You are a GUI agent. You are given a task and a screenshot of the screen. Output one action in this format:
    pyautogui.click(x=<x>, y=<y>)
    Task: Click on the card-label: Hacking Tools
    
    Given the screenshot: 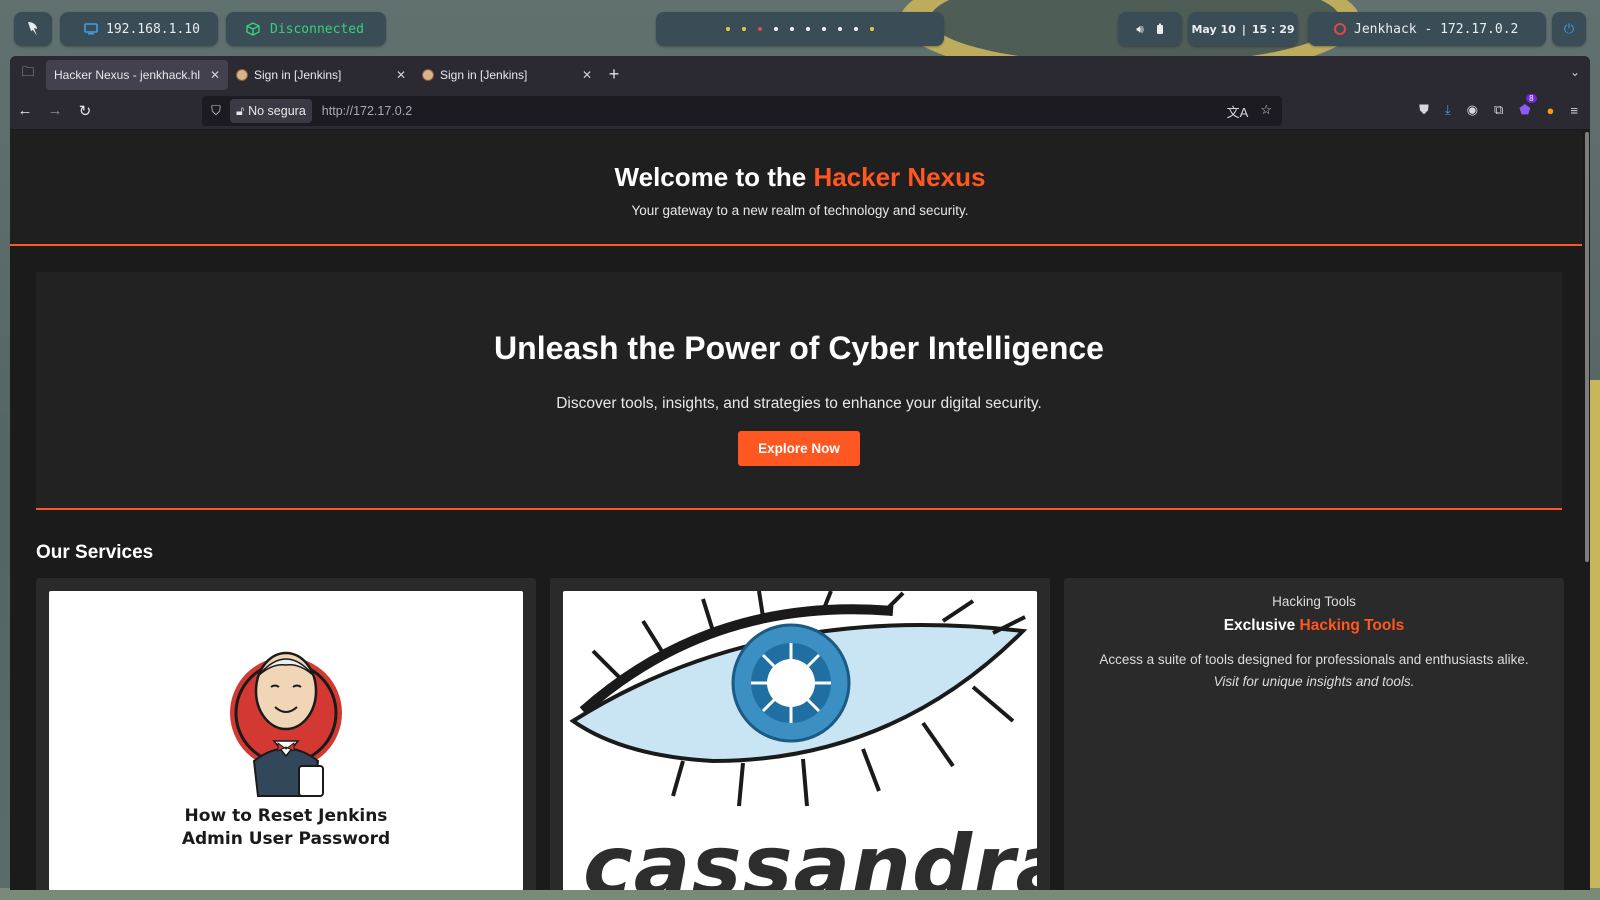 What is the action you would take?
    pyautogui.click(x=1314, y=601)
    